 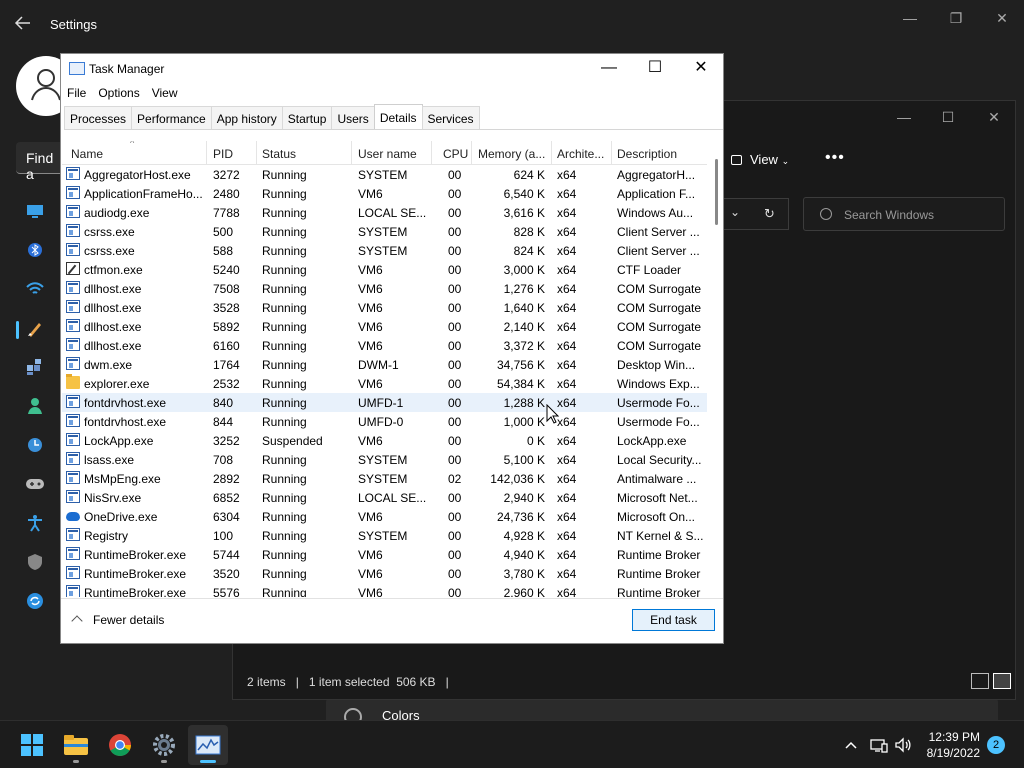 I want to click on gaming-icon, so click(x=35, y=484).